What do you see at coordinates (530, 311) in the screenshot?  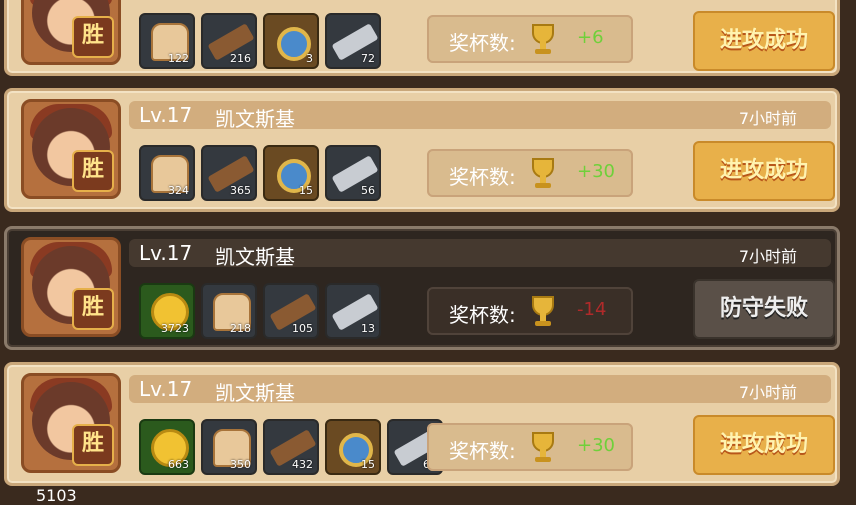 I see `trophy-box: 奖杯数: -14` at bounding box center [530, 311].